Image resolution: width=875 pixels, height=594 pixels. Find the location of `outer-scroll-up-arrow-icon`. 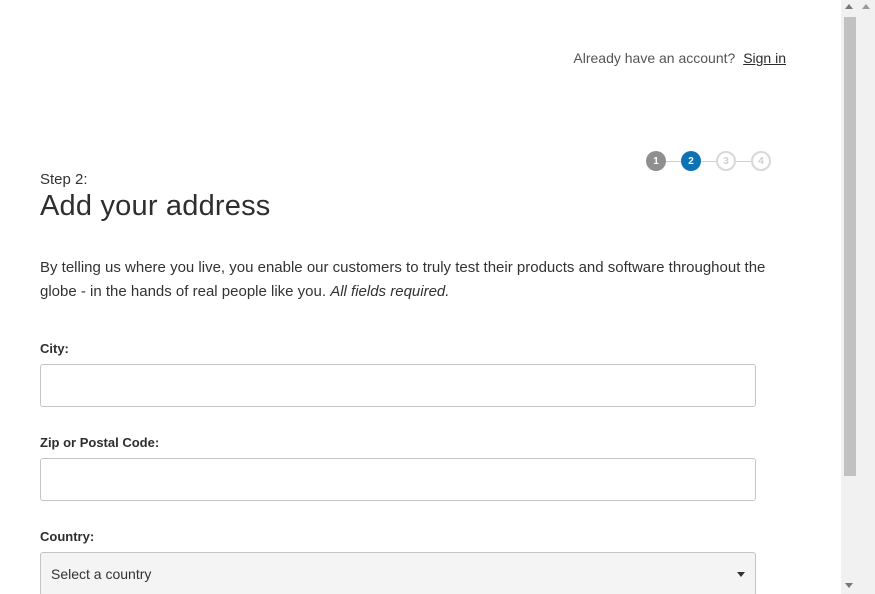

outer-scroll-up-arrow-icon is located at coordinates (866, 6).